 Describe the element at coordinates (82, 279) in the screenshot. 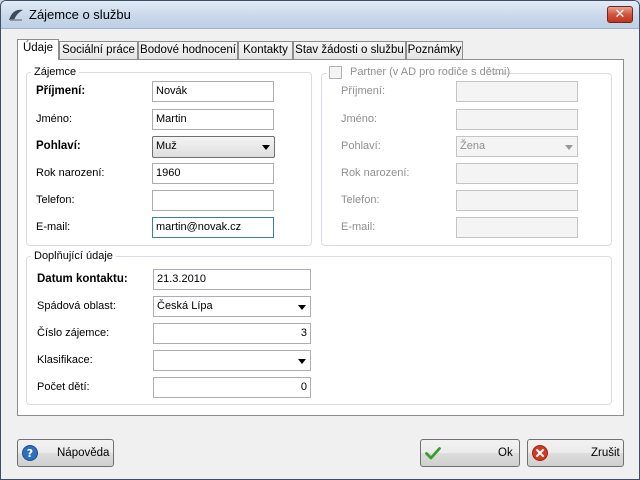

I see `datum-kontaktu-label: Datum kontaktu:` at that location.